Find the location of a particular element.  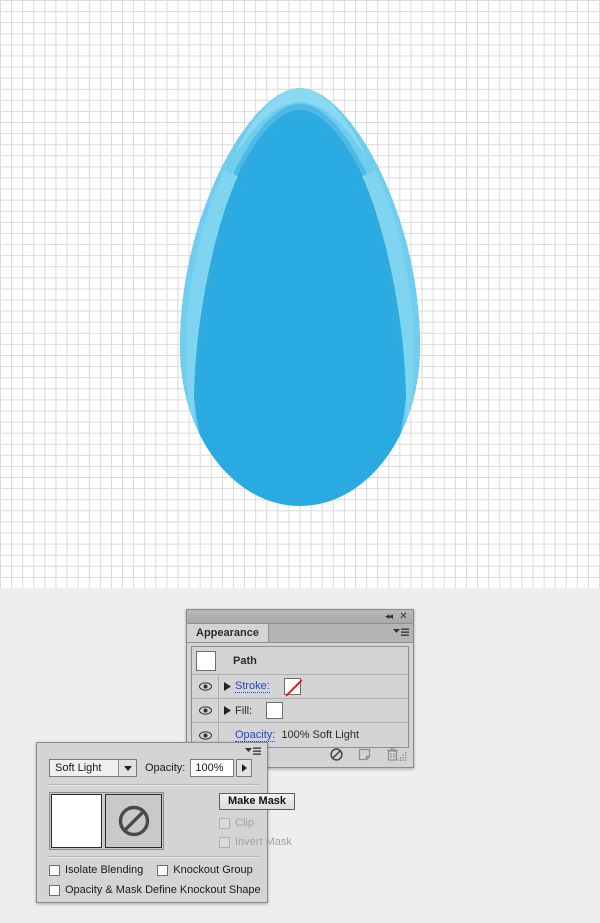

appearance-row-fill: Fill: is located at coordinates (300, 711).